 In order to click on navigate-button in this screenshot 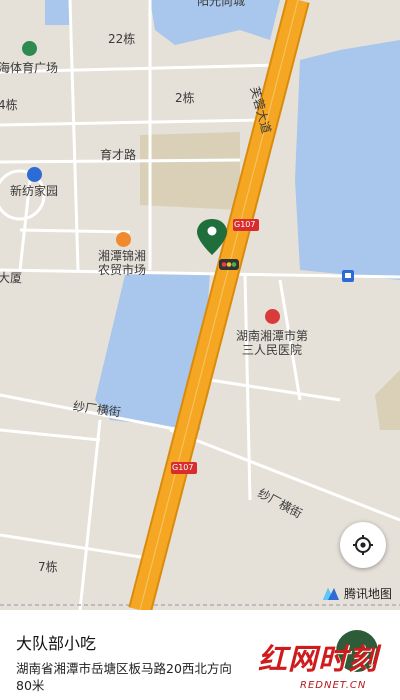, I will do `click(357, 651)`.